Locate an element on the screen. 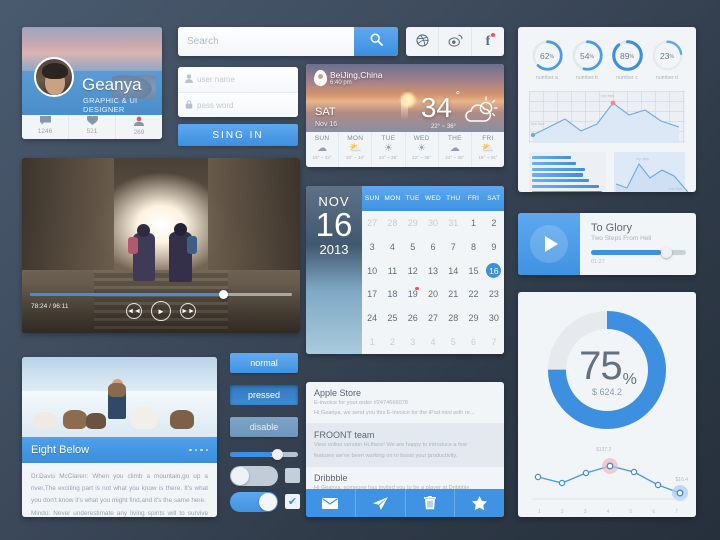  video-progress-bar is located at coordinates (161, 294).